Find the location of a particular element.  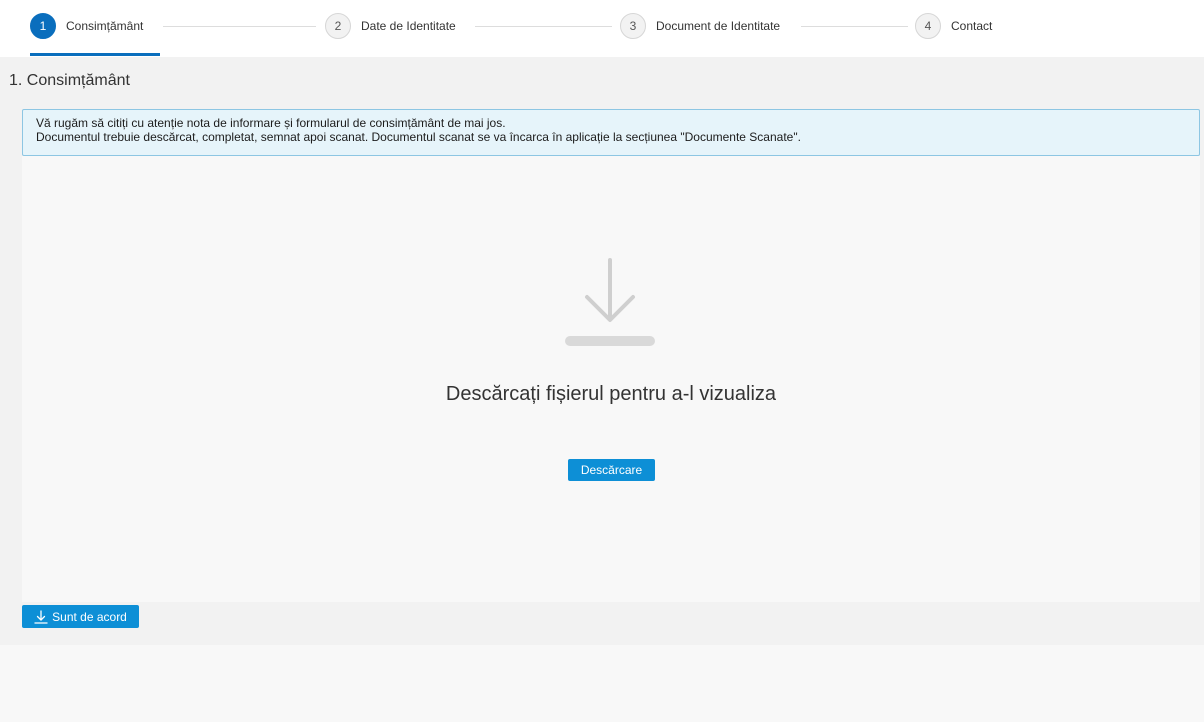

step-number: 3 is located at coordinates (633, 26).